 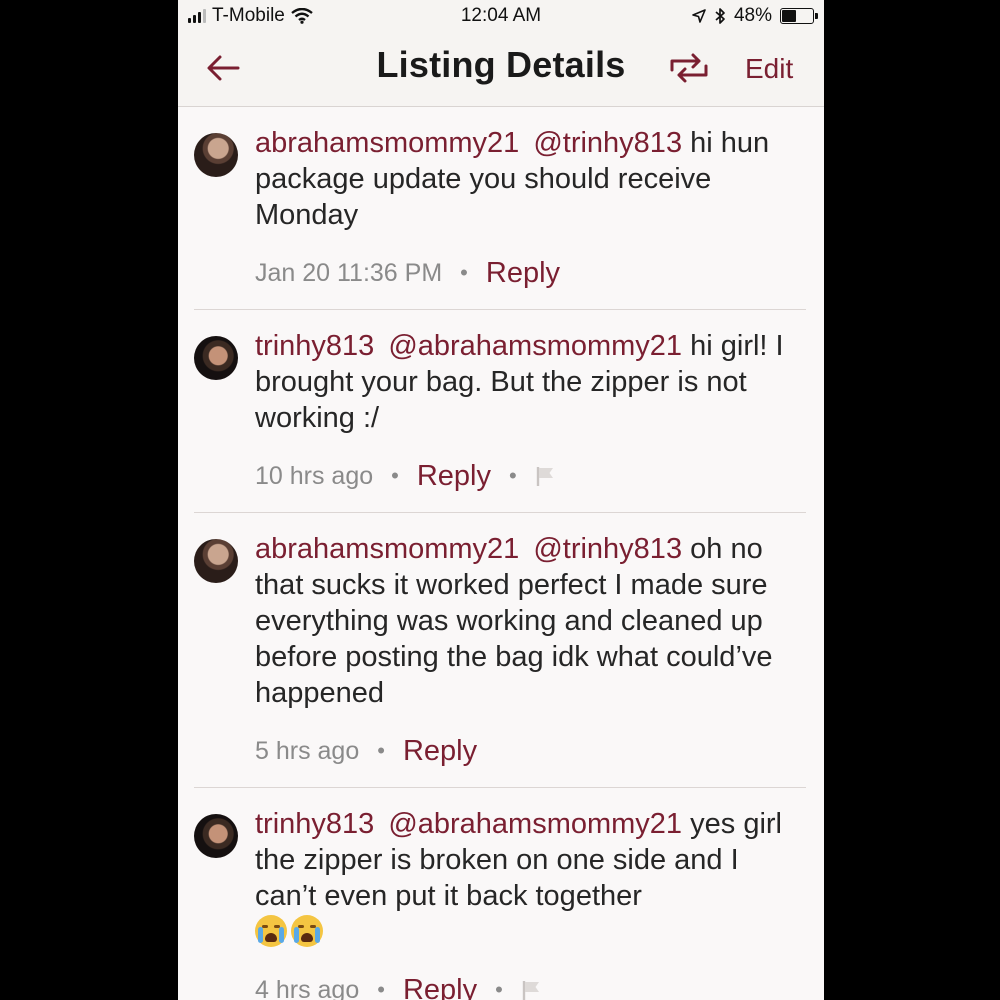 I want to click on battery-percent: 48%, so click(x=752, y=15).